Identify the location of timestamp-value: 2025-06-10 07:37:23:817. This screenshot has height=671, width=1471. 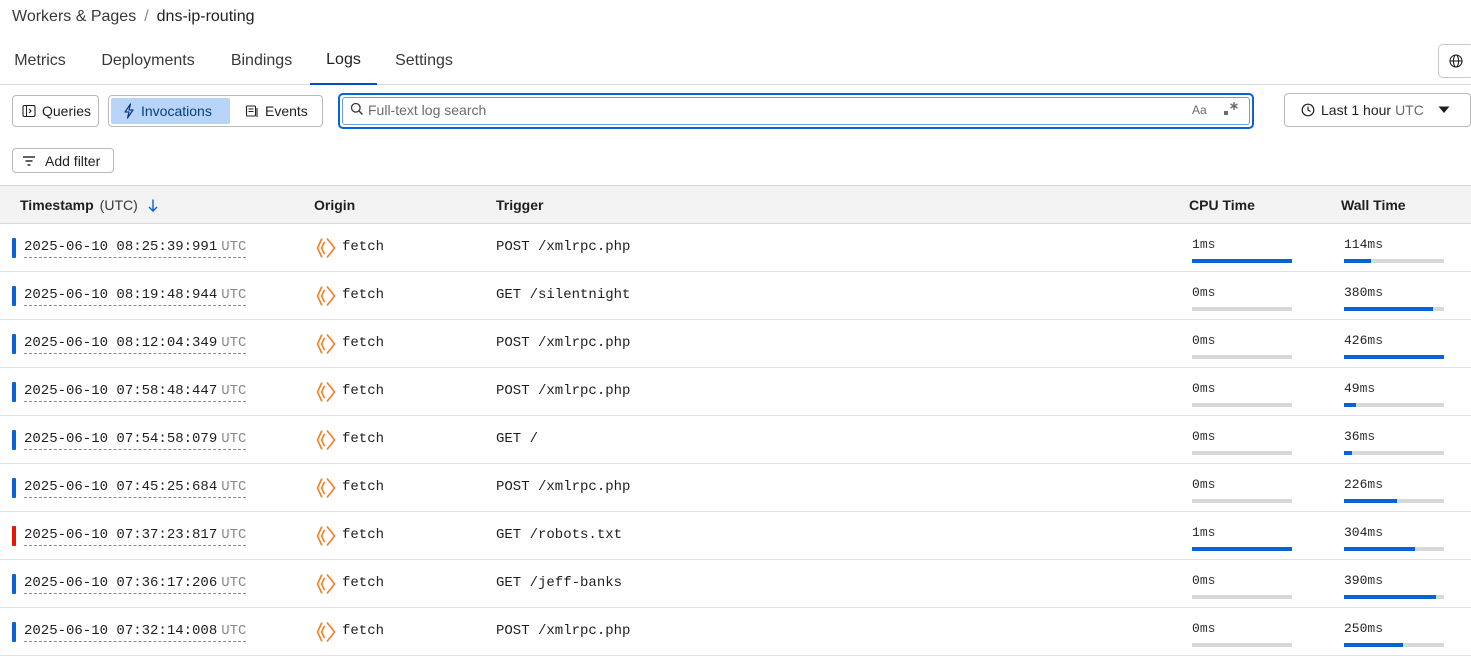
(121, 535).